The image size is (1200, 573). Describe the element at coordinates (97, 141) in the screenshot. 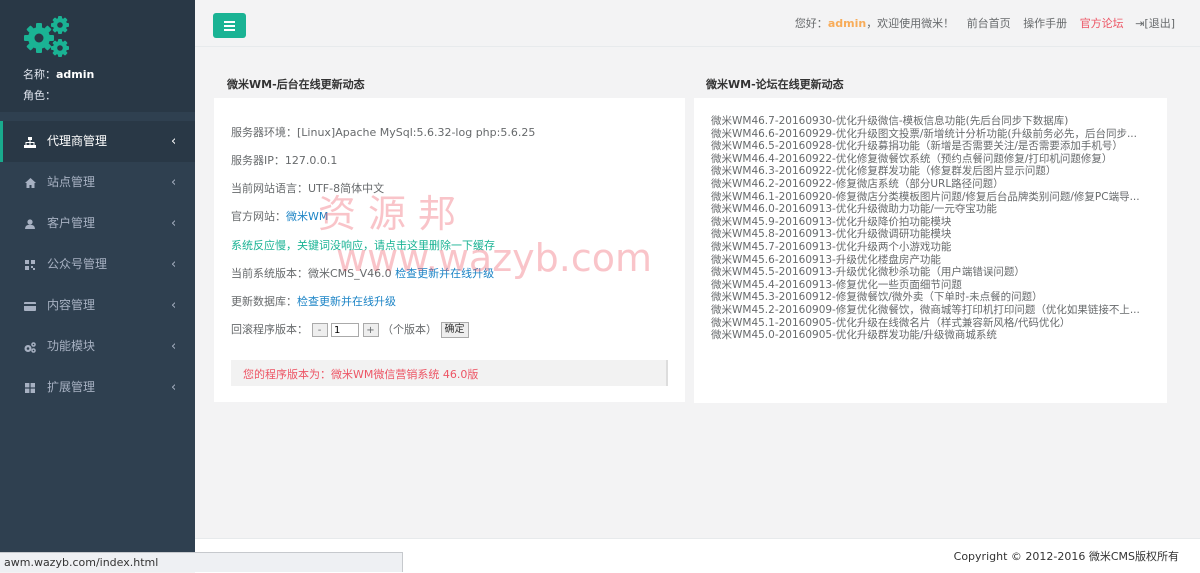

I see `sidebar-item-agent-management: 代理商管理 ‹` at that location.